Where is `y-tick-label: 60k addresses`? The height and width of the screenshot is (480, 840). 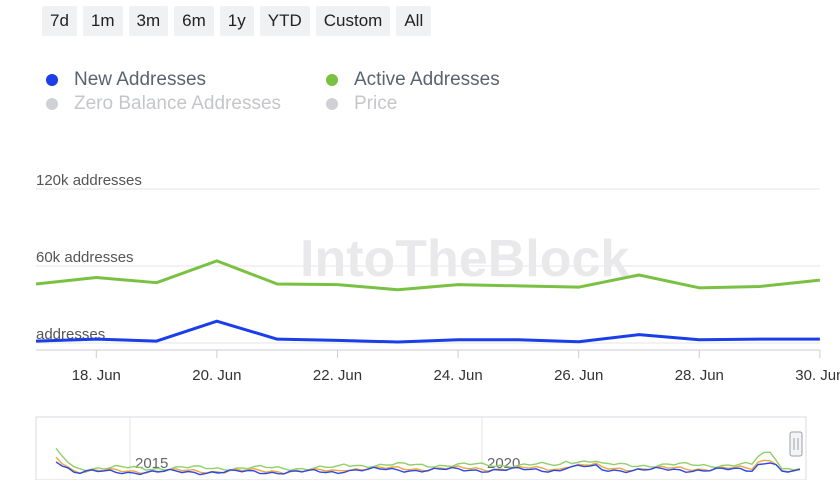
y-tick-label: 60k addresses is located at coordinates (85, 257).